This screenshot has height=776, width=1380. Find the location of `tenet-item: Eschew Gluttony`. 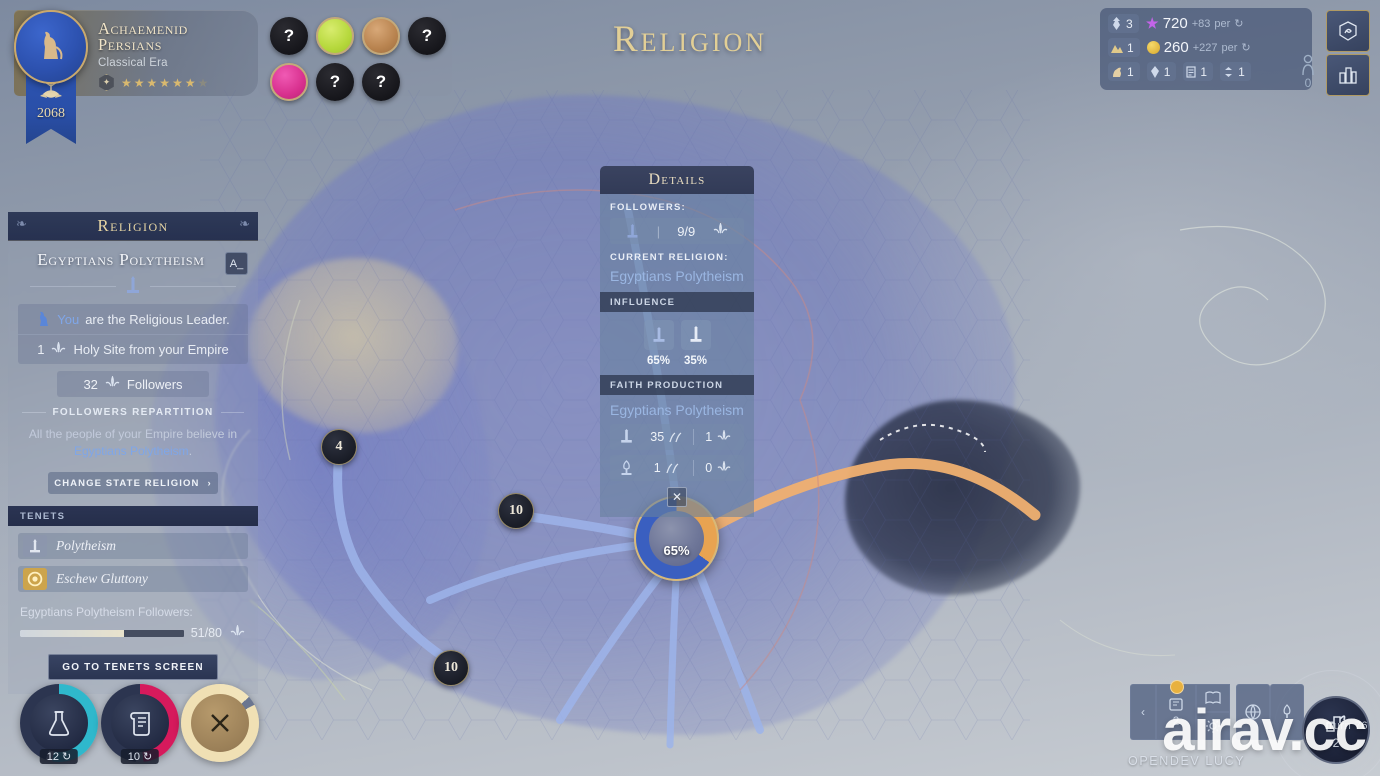

tenet-item: Eschew Gluttony is located at coordinates (133, 579).